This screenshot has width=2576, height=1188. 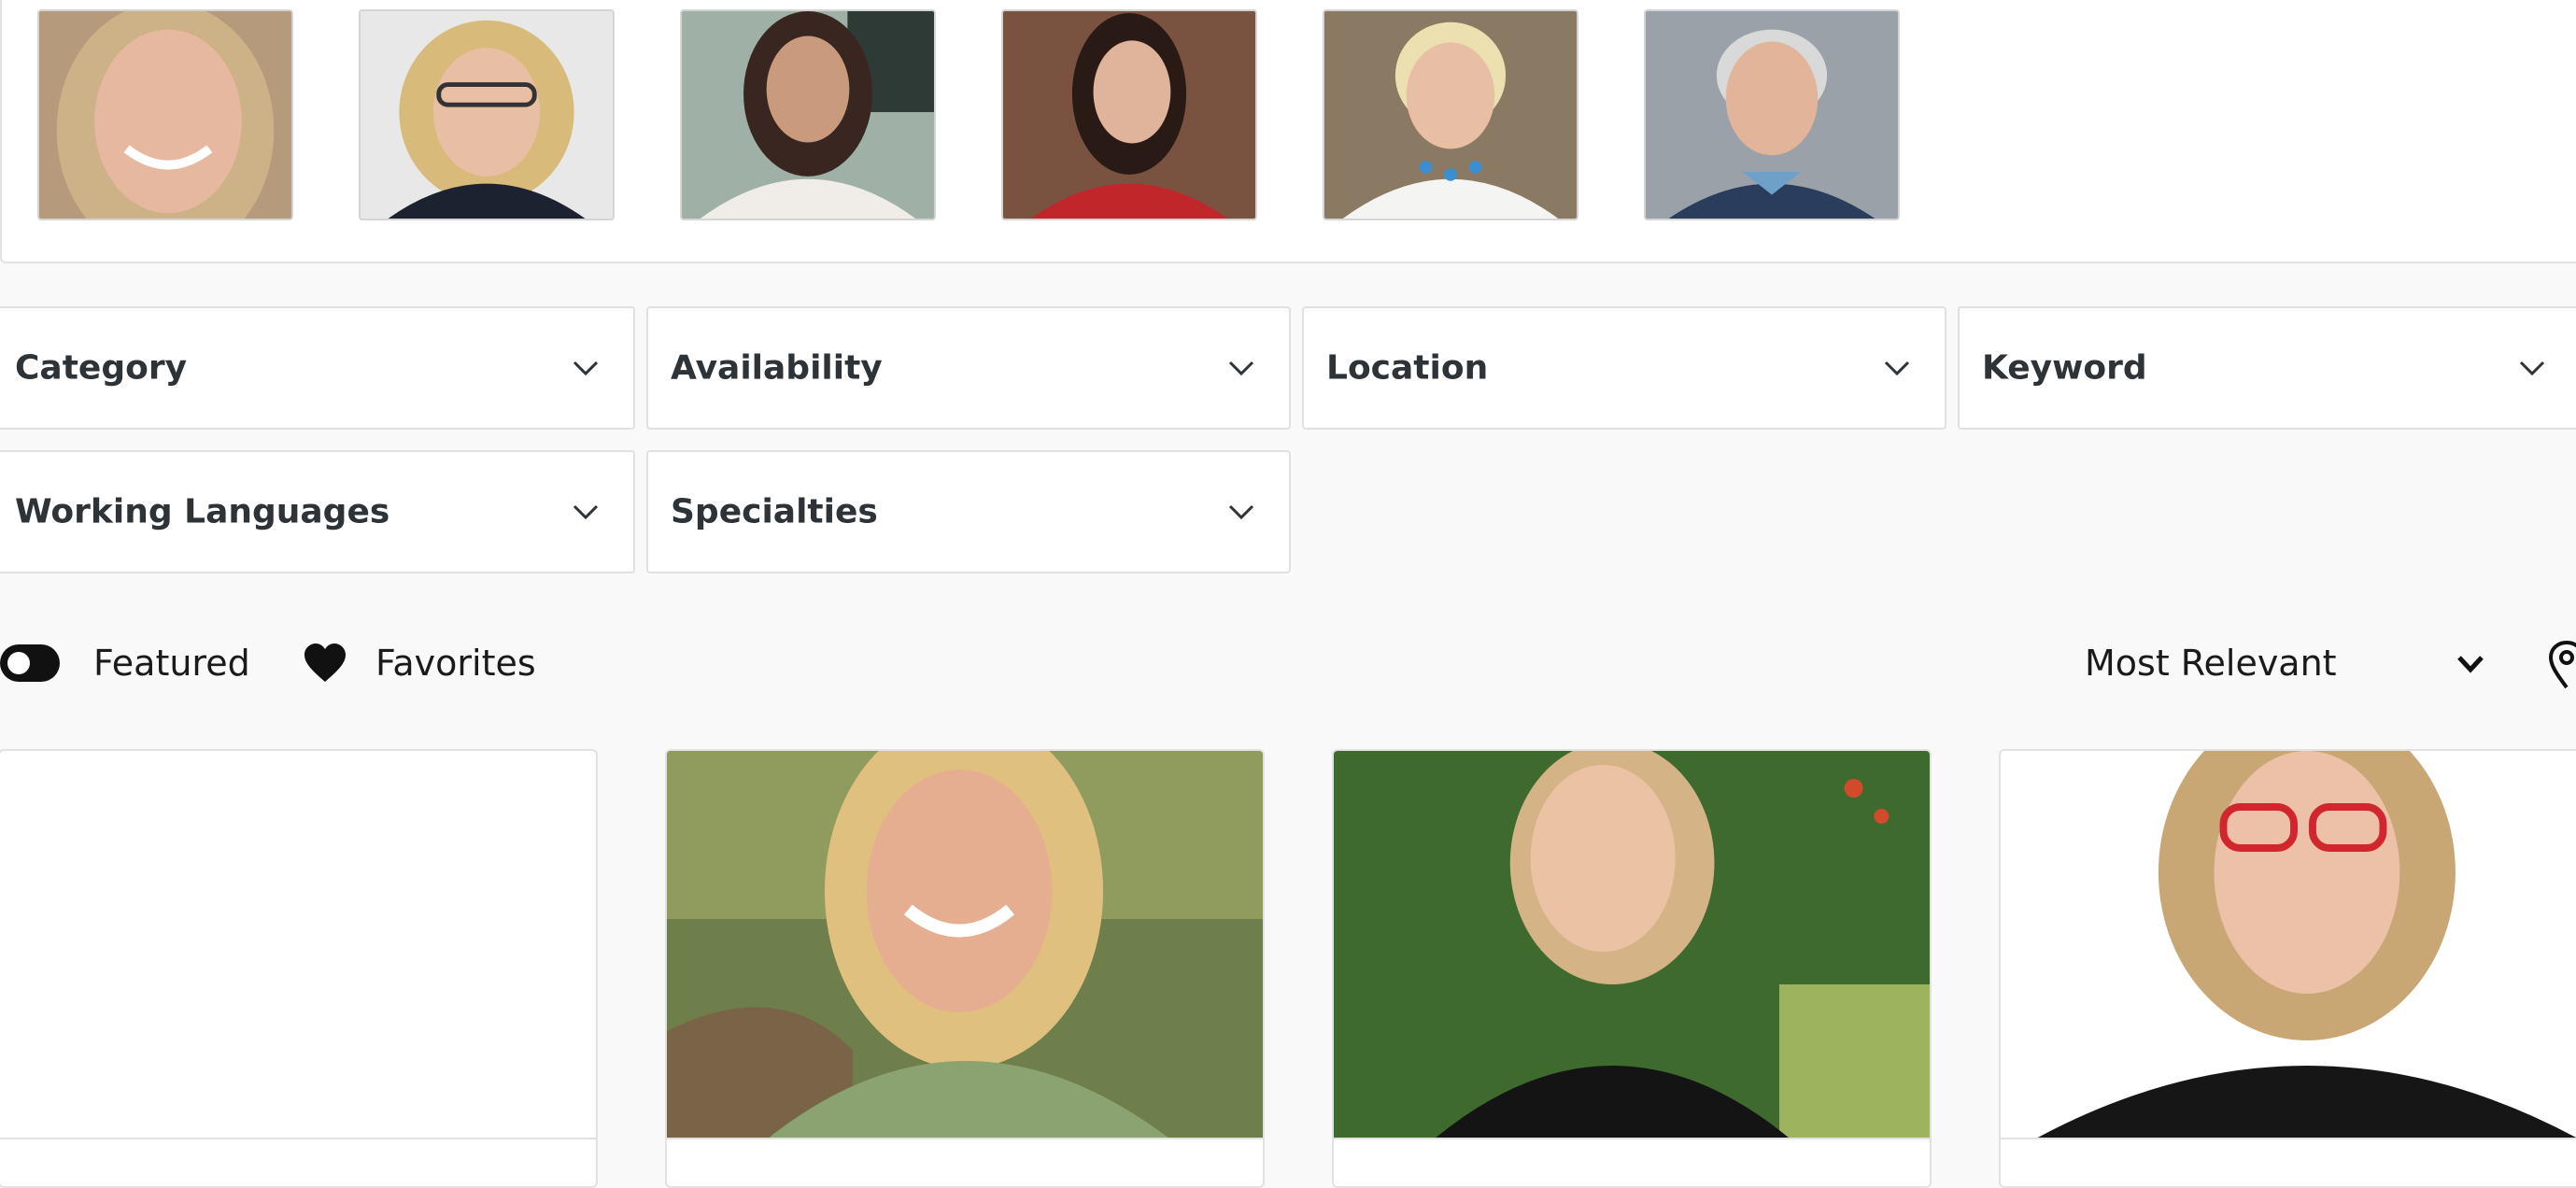 What do you see at coordinates (1288, 663) in the screenshot?
I see `results-toolbar: Featured Favorites Most Relevant` at bounding box center [1288, 663].